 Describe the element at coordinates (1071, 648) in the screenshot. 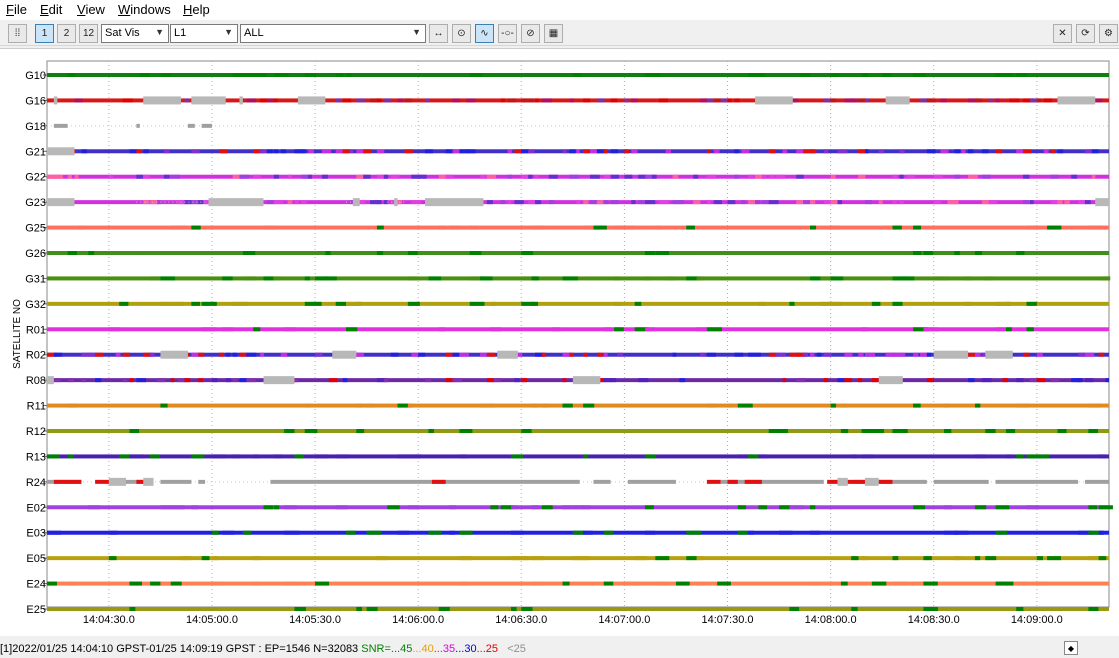

I see `status-toggle-button: ◆` at that location.